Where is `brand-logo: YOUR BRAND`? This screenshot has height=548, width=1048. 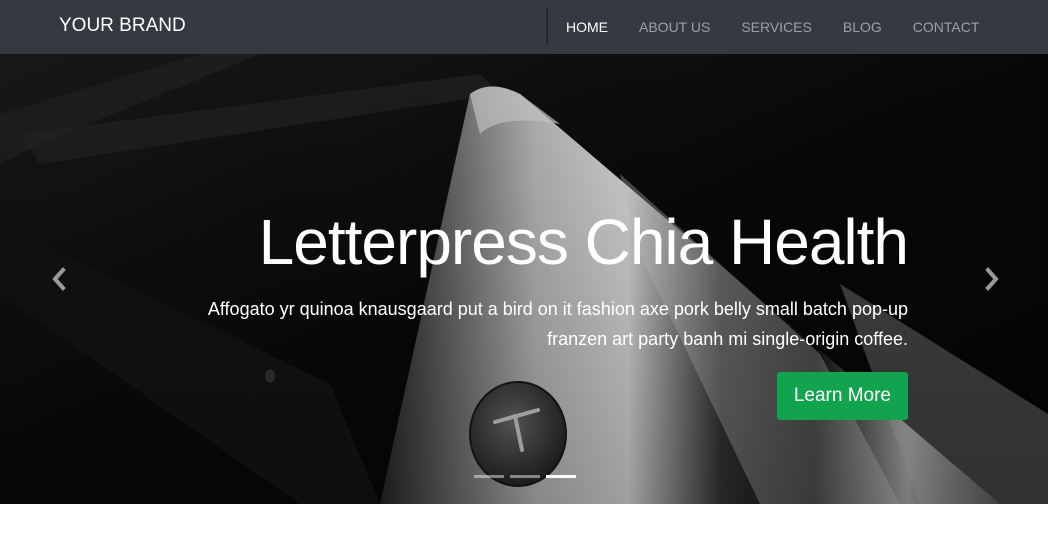 brand-logo: YOUR BRAND is located at coordinates (122, 26).